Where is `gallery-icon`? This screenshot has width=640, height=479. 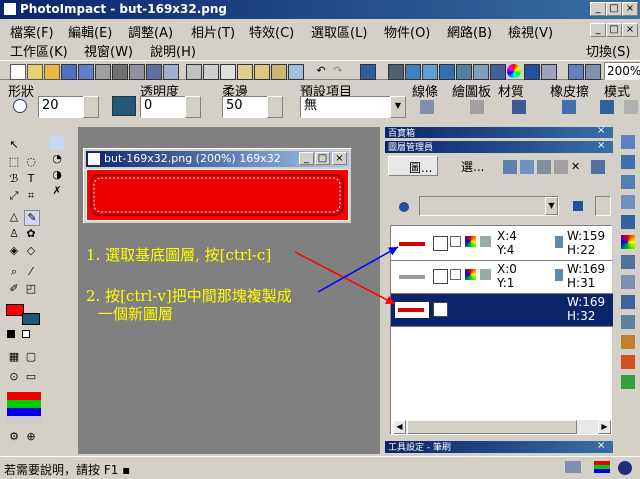 gallery-icon is located at coordinates (628, 342).